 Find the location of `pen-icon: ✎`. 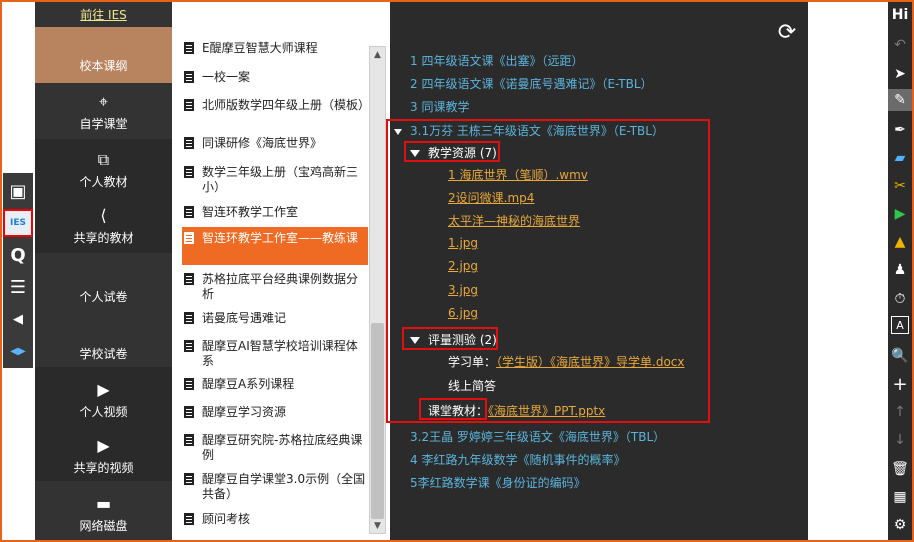

pen-icon: ✎ is located at coordinates (900, 100).